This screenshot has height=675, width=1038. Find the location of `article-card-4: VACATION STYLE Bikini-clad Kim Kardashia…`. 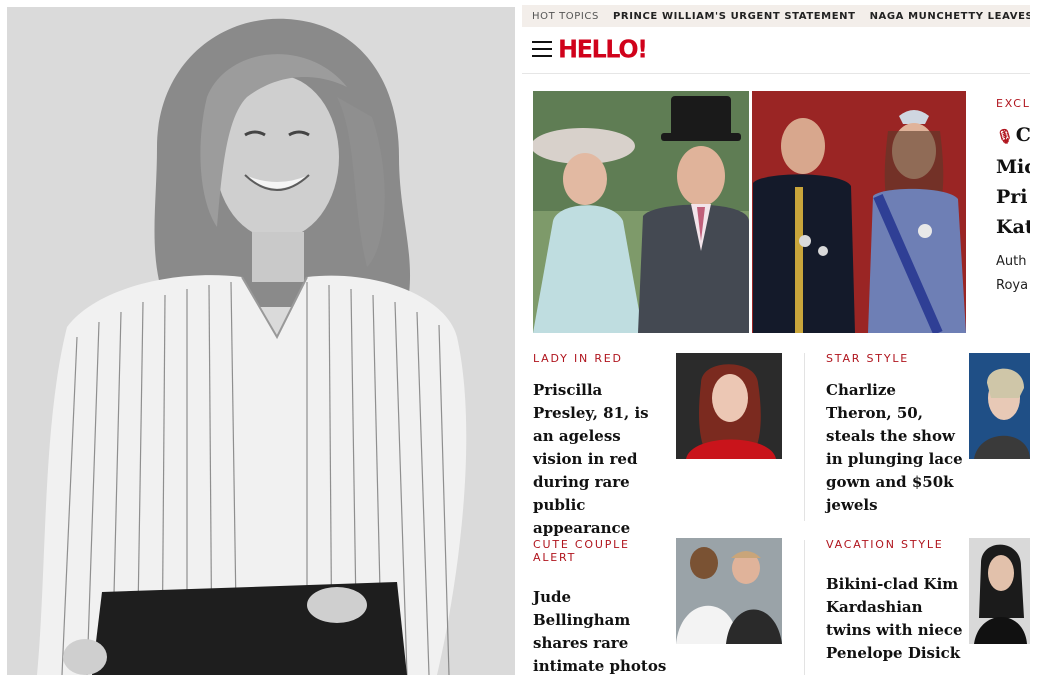

article-card-4: VACATION STYLE Bikini-clad Kim Kardashia… is located at coordinates (895, 601).